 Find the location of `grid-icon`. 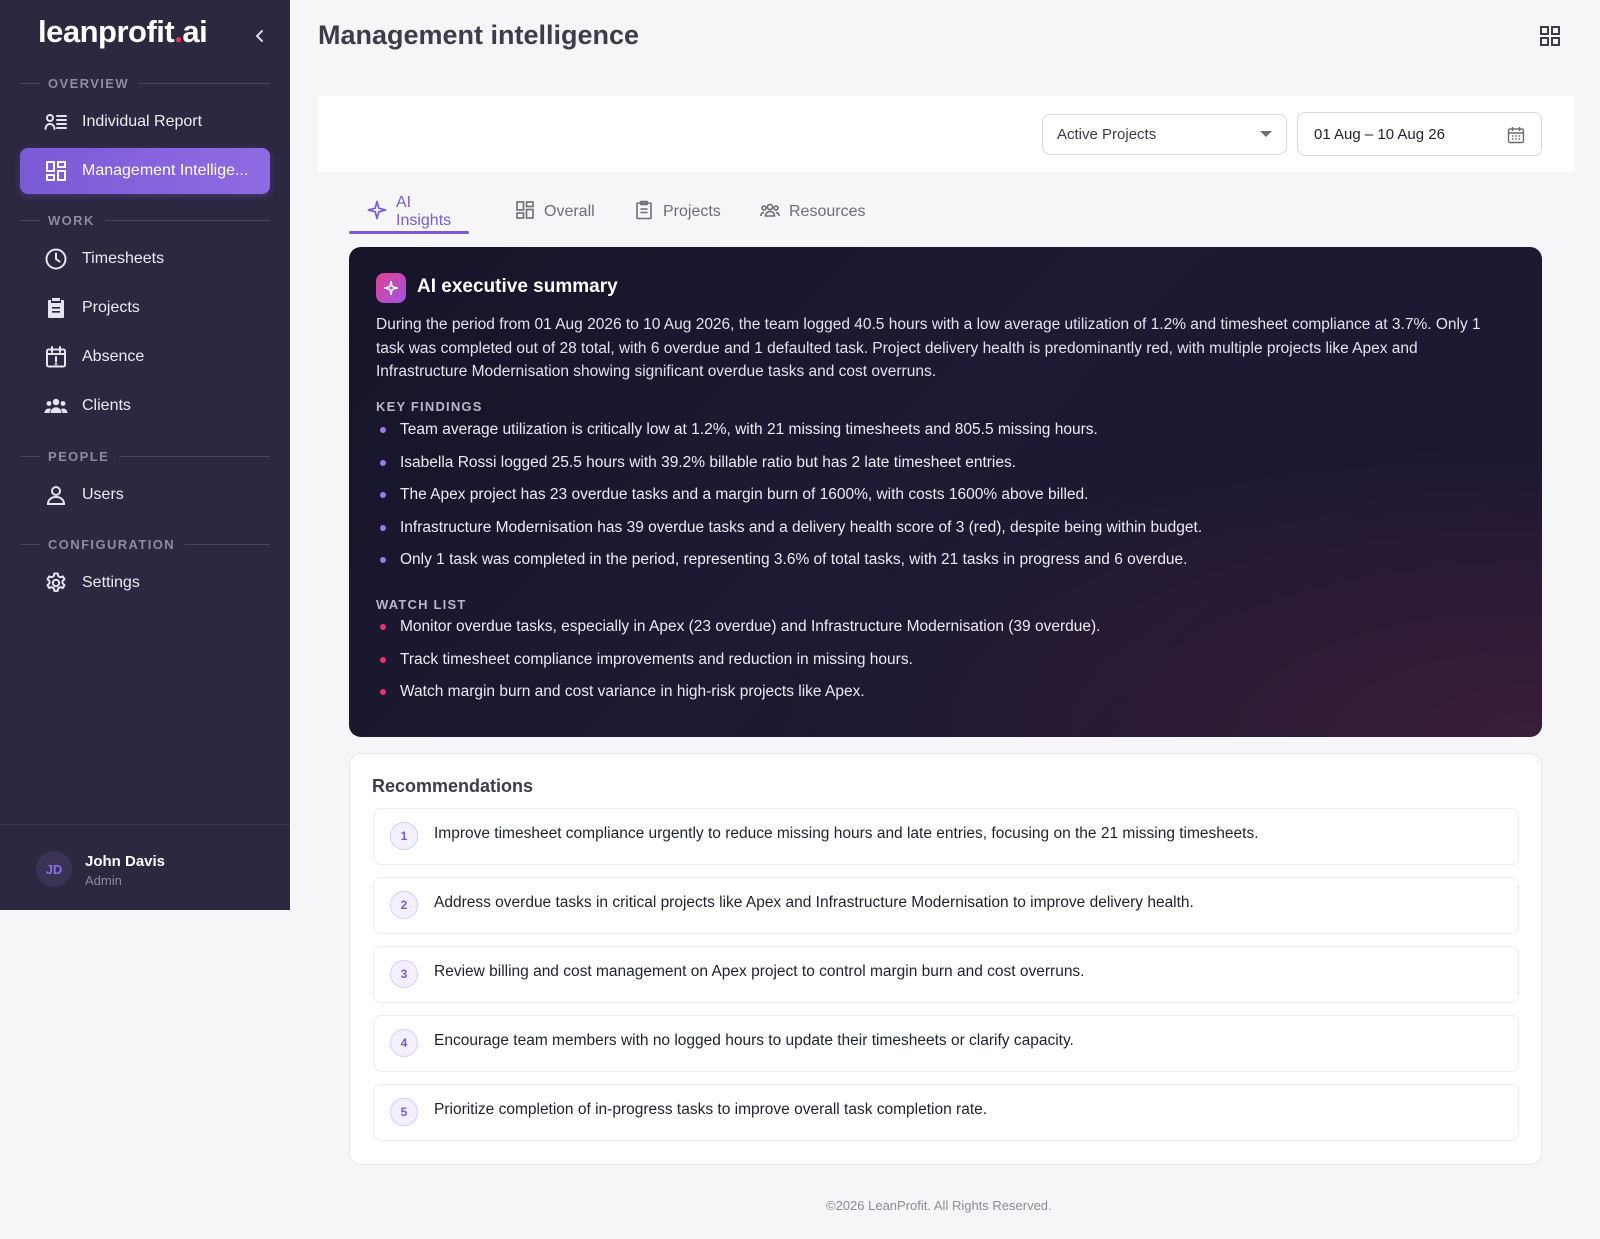

grid-icon is located at coordinates (1550, 36).